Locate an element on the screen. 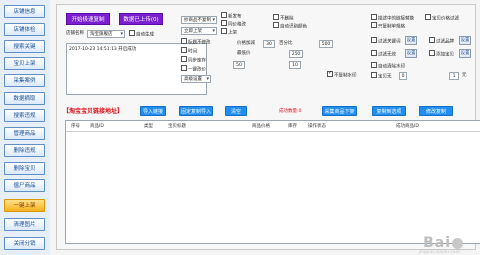 This screenshot has height=255, width=480. price-pct-input: 500 is located at coordinates (326, 44).